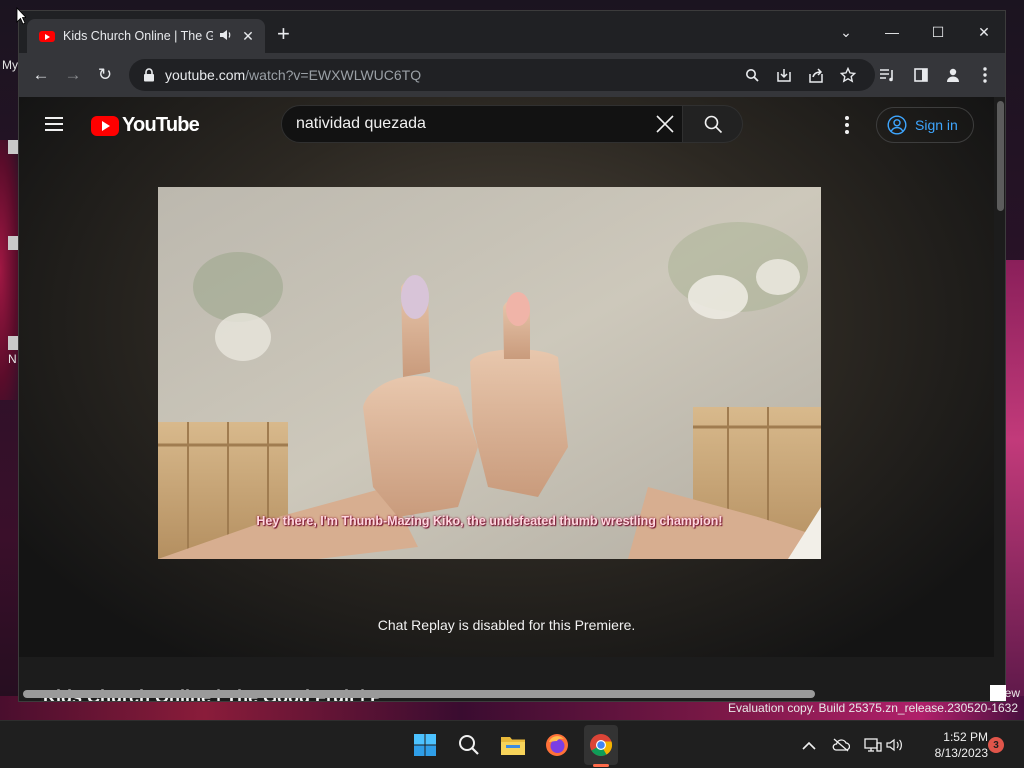 The width and height of the screenshot is (1024, 768). I want to click on forward-button: →, so click(73, 75).